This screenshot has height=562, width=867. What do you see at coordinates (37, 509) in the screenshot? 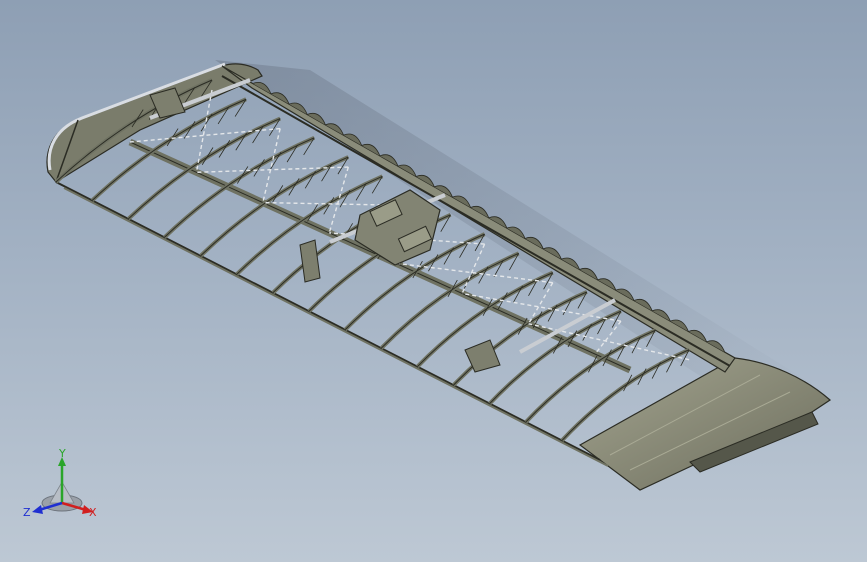
I see `z-axis-arrow` at bounding box center [37, 509].